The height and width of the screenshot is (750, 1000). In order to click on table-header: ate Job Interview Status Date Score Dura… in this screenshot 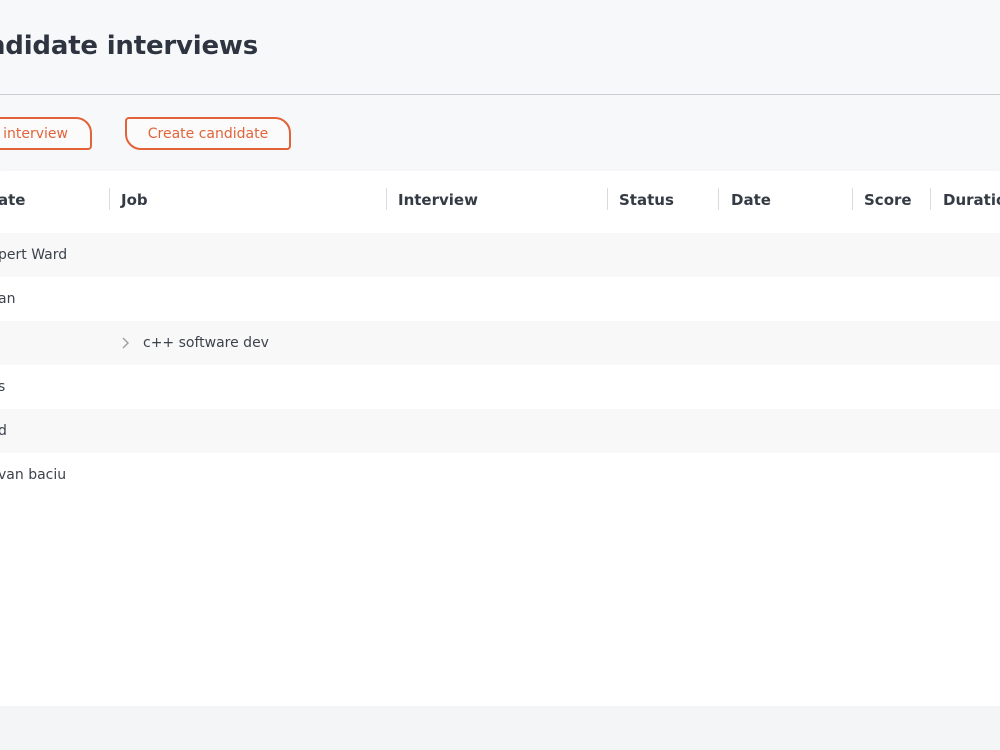, I will do `click(500, 200)`.